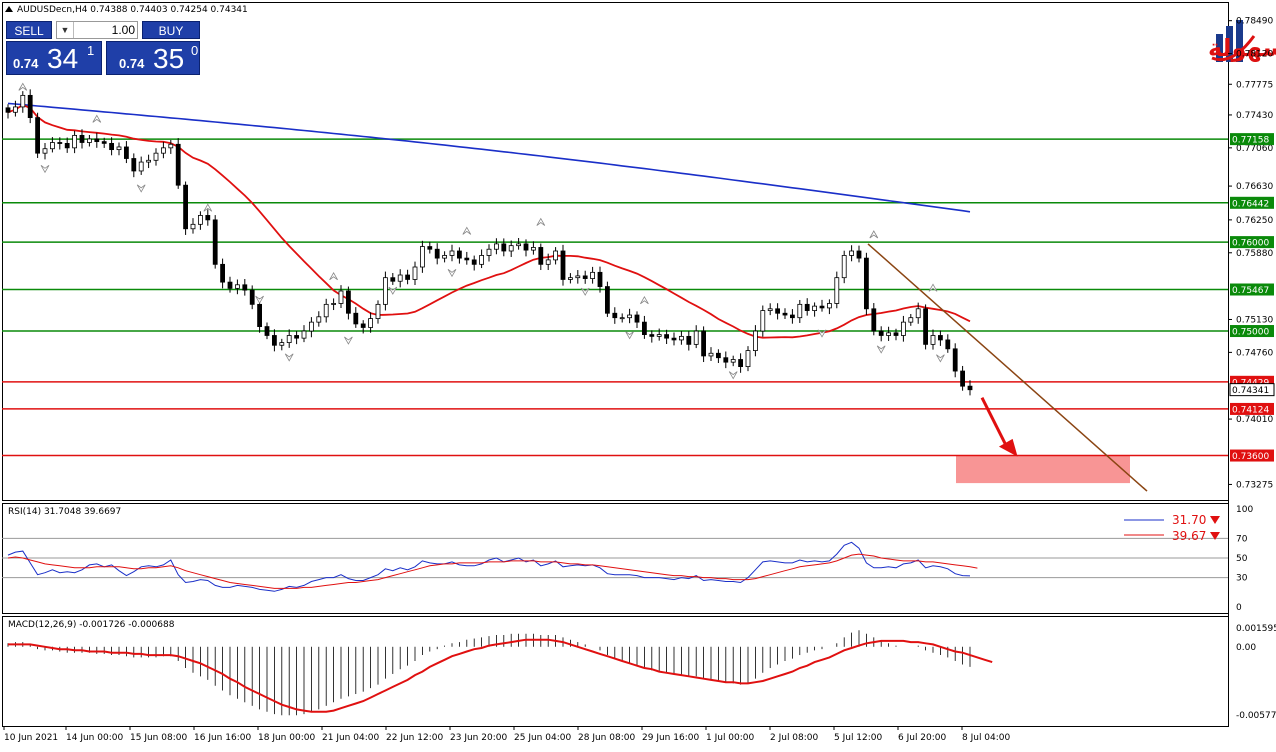 This screenshot has width=1276, height=752. I want to click on time-label: 22 Jun 12:00, so click(414, 738).